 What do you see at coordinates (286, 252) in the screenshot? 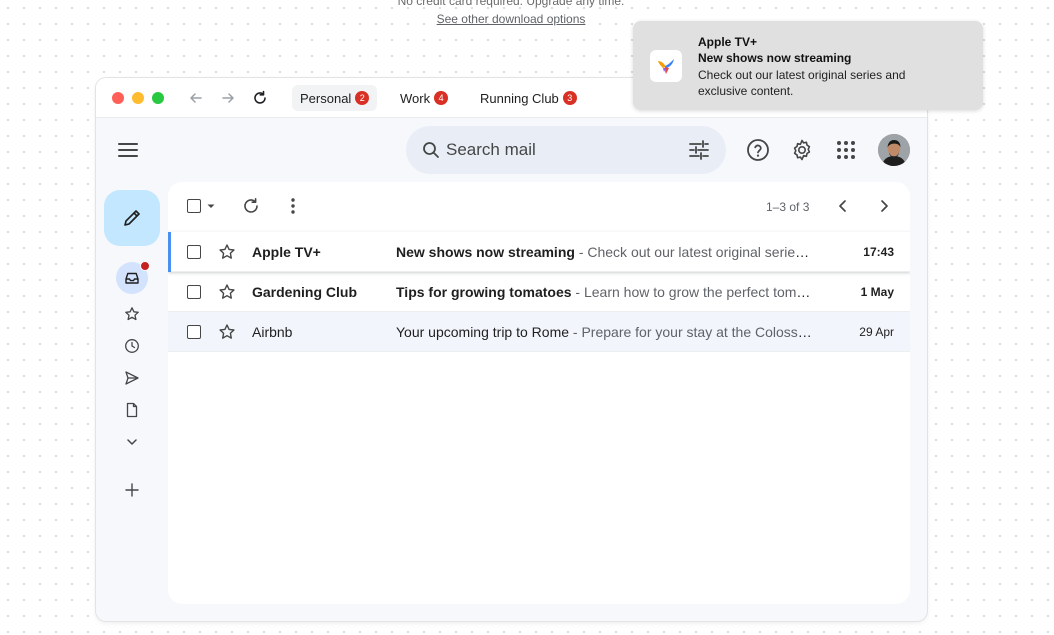
I see `email-sender: Apple TV+` at bounding box center [286, 252].